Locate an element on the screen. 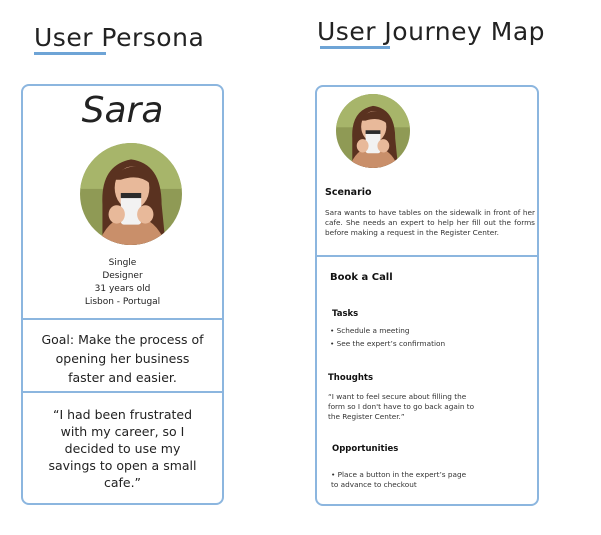 This screenshot has height=535, width=601. persona-detail-job: Designer is located at coordinates (122, 276).